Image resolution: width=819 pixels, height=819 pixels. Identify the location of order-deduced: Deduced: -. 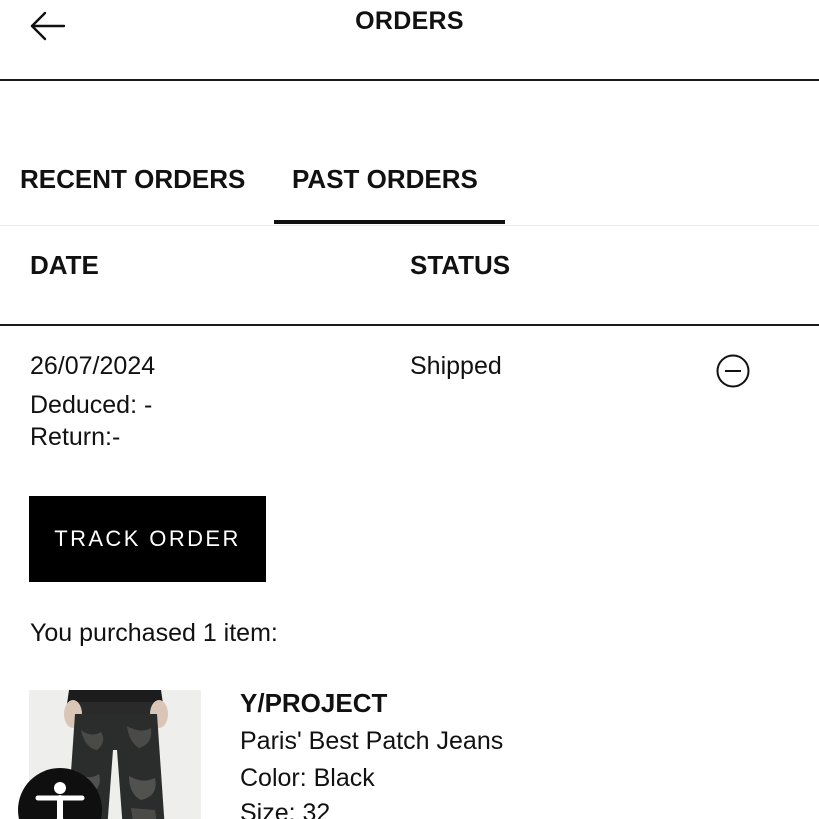
(91, 405).